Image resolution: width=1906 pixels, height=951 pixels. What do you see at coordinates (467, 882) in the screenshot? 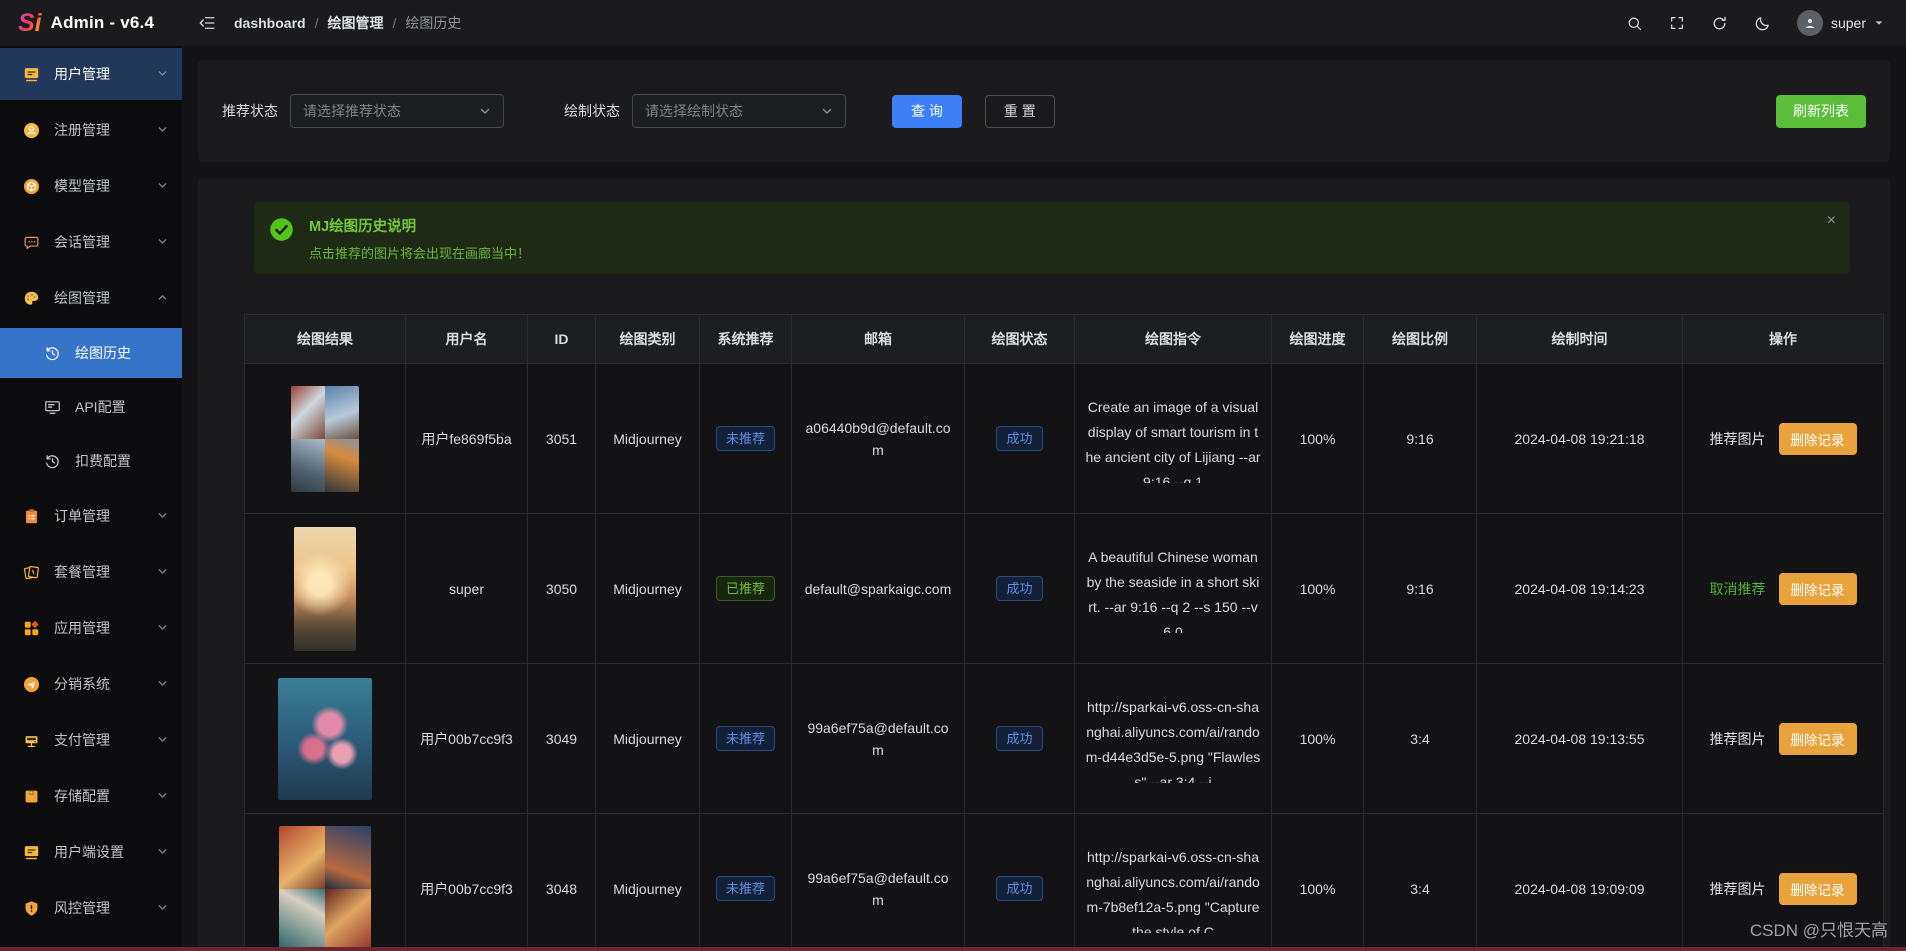
I see `cell-username: 用户00b7cc9f3` at bounding box center [467, 882].